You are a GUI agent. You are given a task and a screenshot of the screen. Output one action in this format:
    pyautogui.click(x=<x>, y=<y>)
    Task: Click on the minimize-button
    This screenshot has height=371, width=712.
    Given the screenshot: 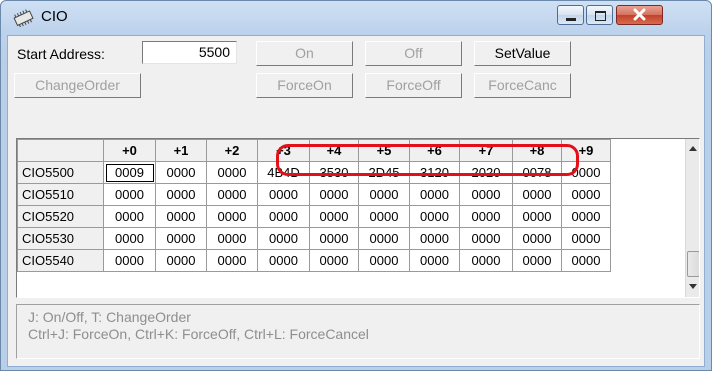 What is the action you would take?
    pyautogui.click(x=570, y=15)
    